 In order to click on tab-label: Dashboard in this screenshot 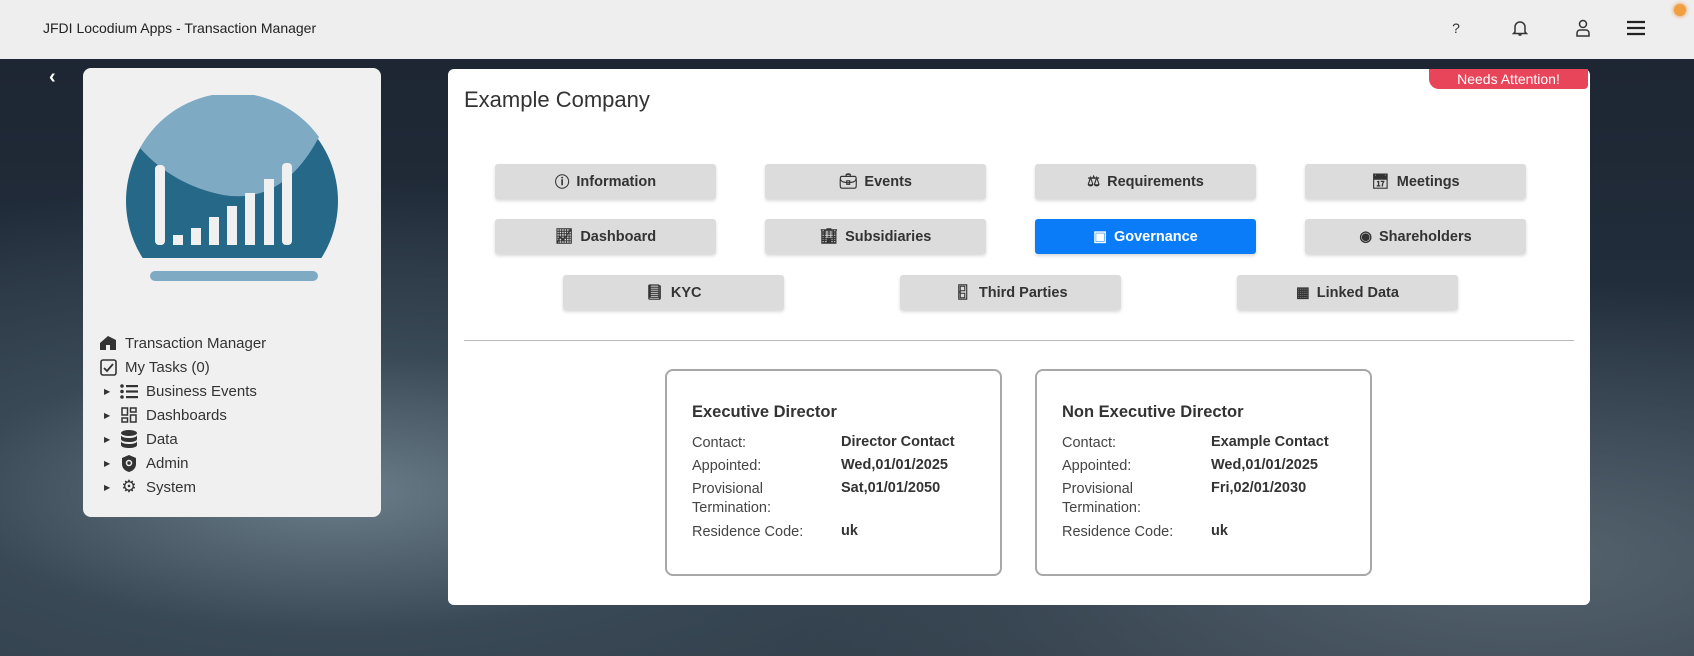, I will do `click(618, 236)`.